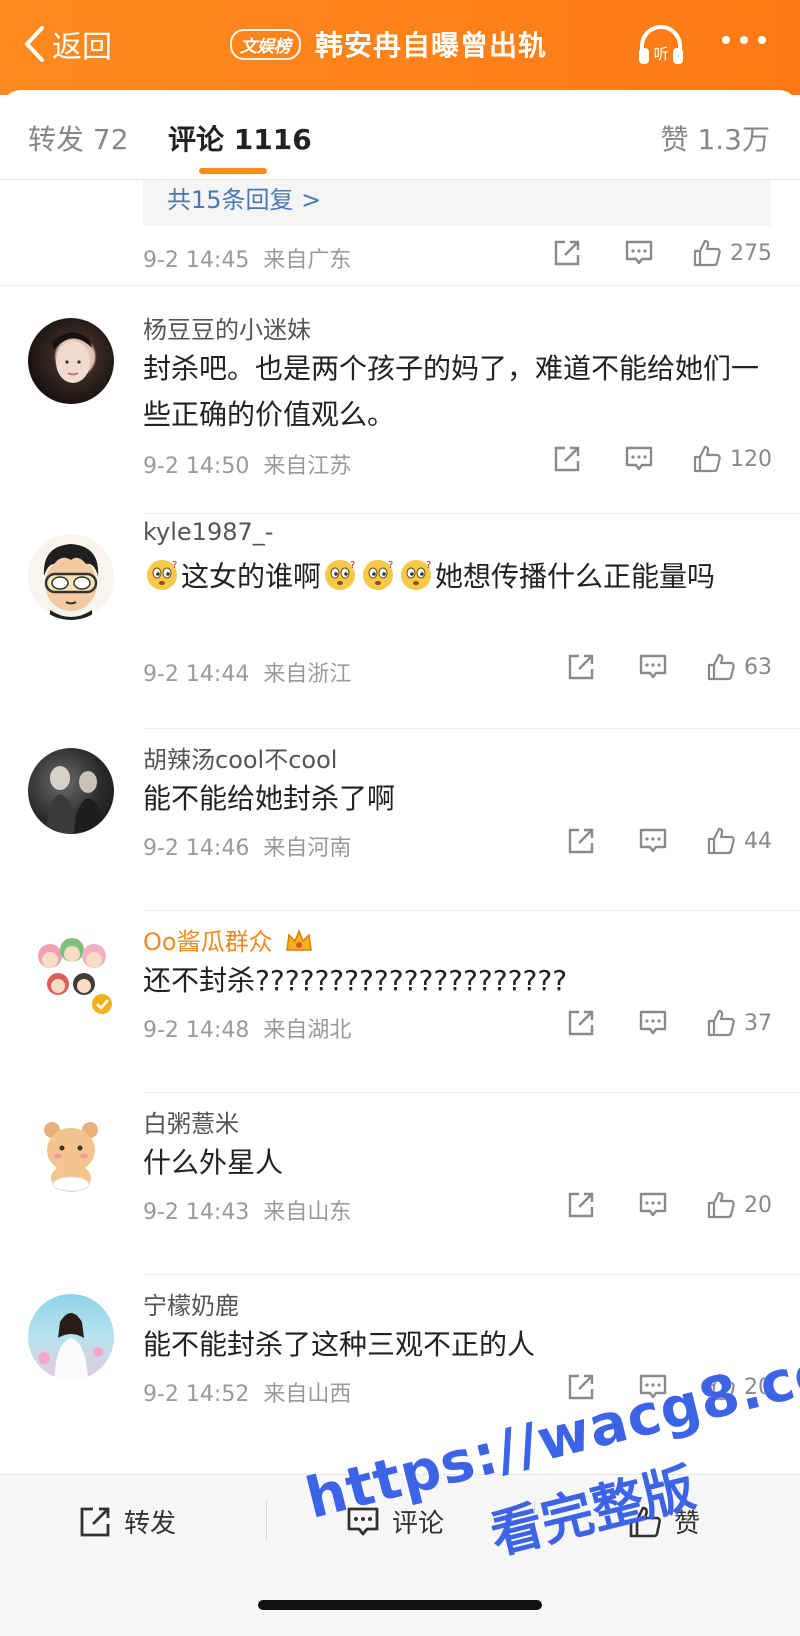  I want to click on comment-time: 9-2 14:45, so click(196, 260).